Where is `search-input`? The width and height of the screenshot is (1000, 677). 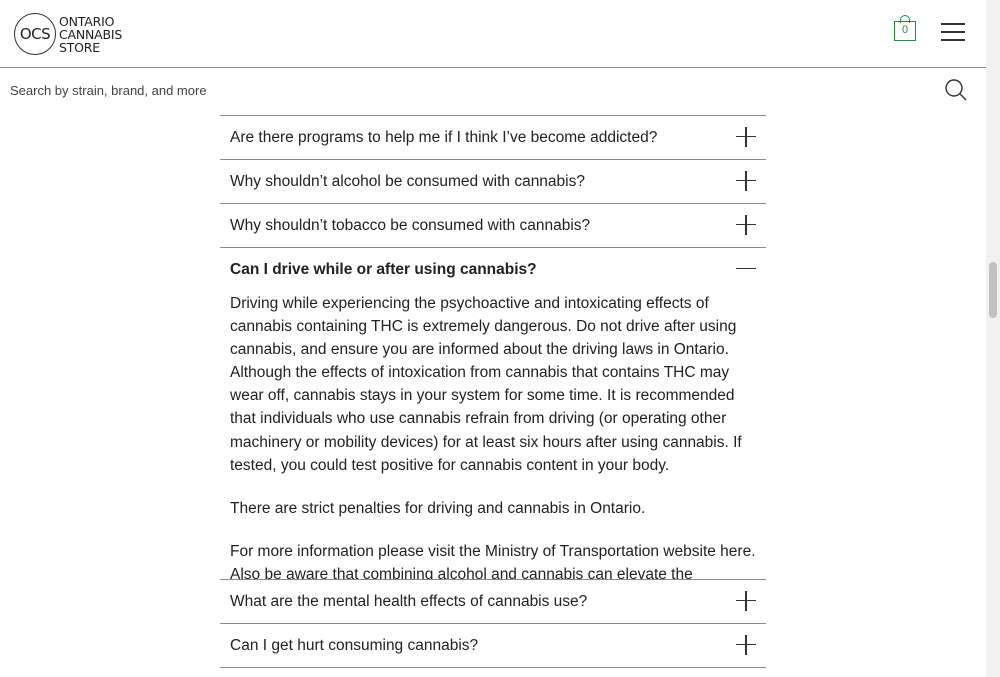 search-input is located at coordinates (310, 90).